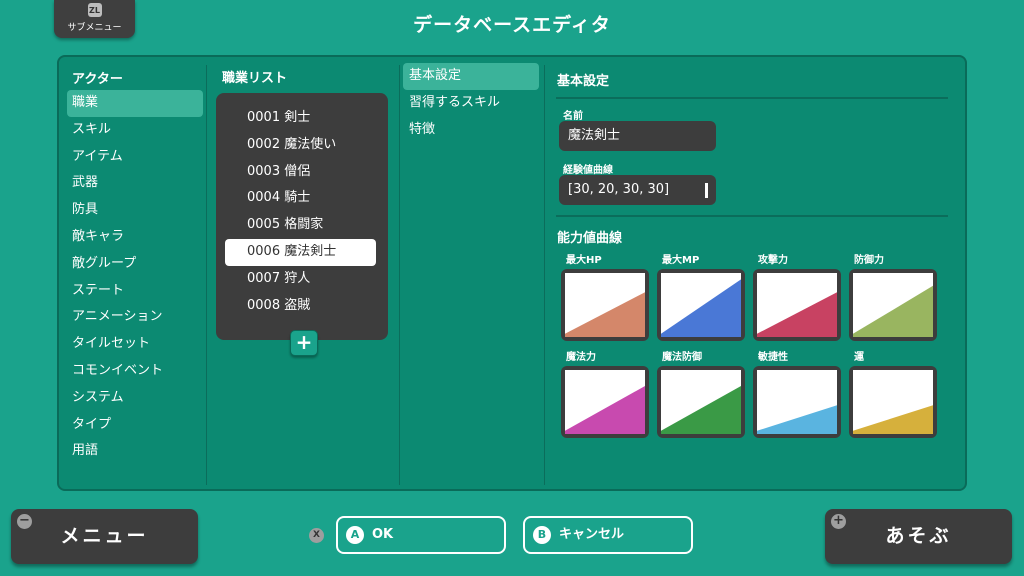 The image size is (1024, 576). I want to click on b-button-icon: B, so click(542, 535).